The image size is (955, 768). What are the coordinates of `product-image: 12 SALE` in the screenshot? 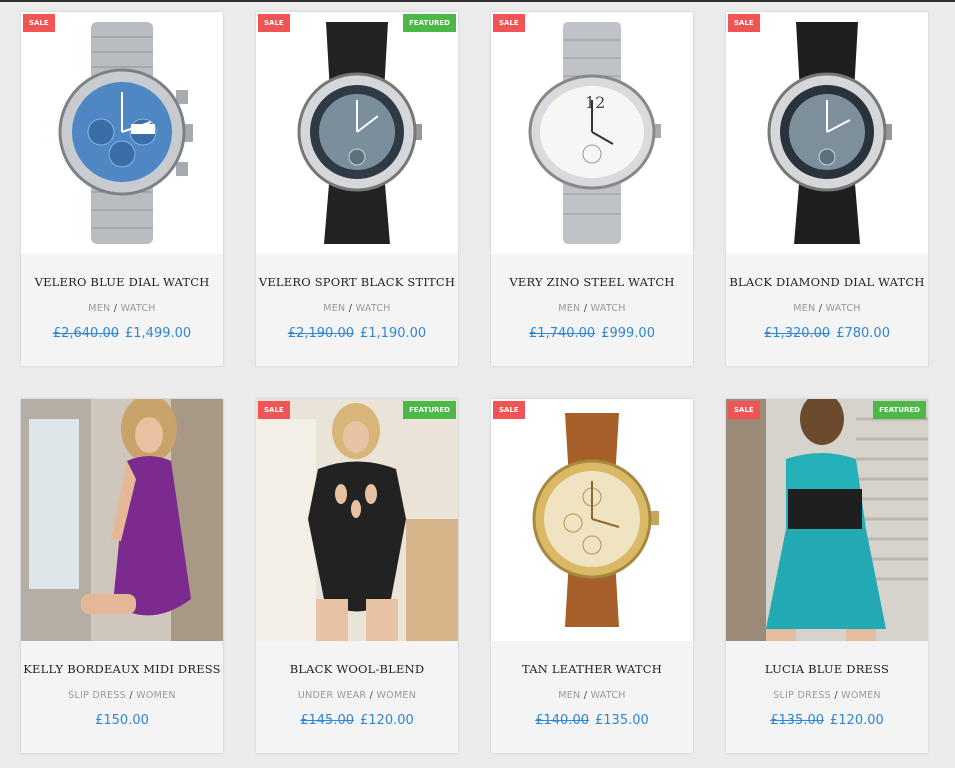 It's located at (592, 133).